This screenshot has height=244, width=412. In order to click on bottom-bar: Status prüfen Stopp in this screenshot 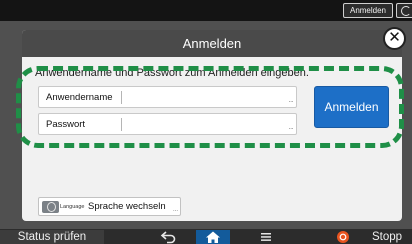, I will do `click(206, 236)`.